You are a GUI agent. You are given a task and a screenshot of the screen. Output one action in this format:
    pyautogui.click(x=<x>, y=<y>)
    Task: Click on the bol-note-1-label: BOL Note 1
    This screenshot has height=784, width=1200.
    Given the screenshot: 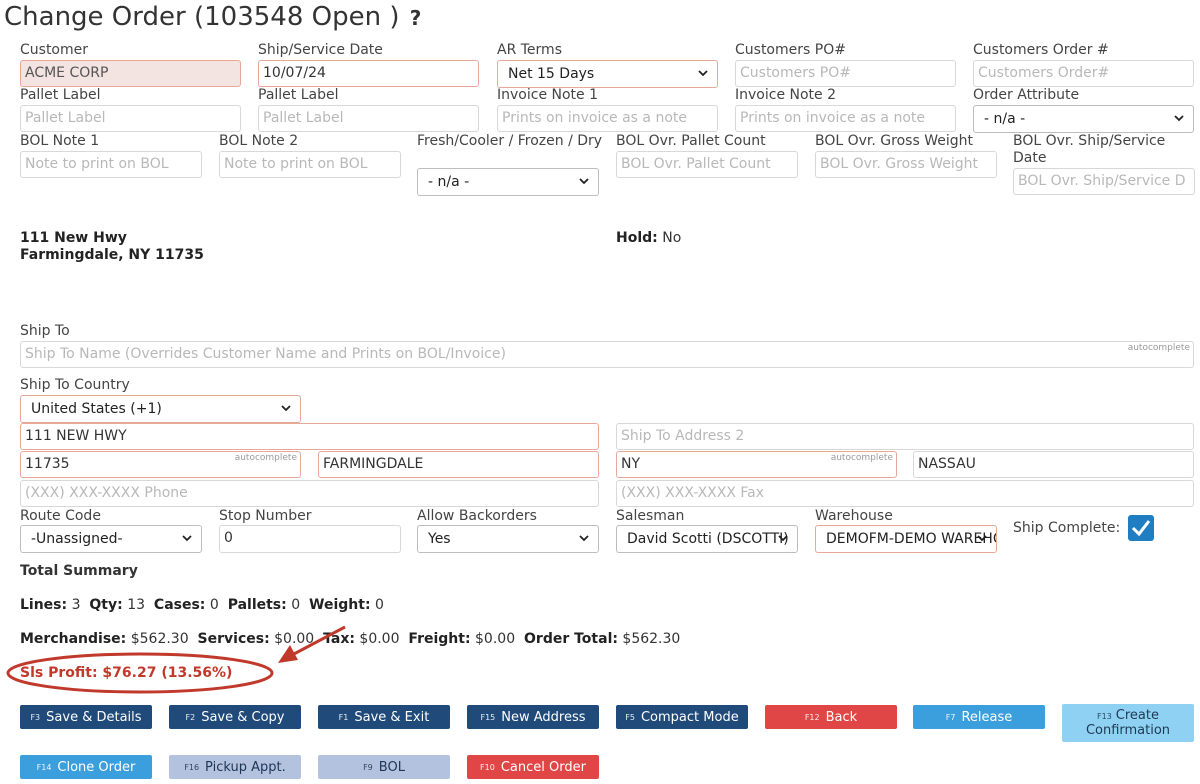 What is the action you would take?
    pyautogui.click(x=60, y=141)
    